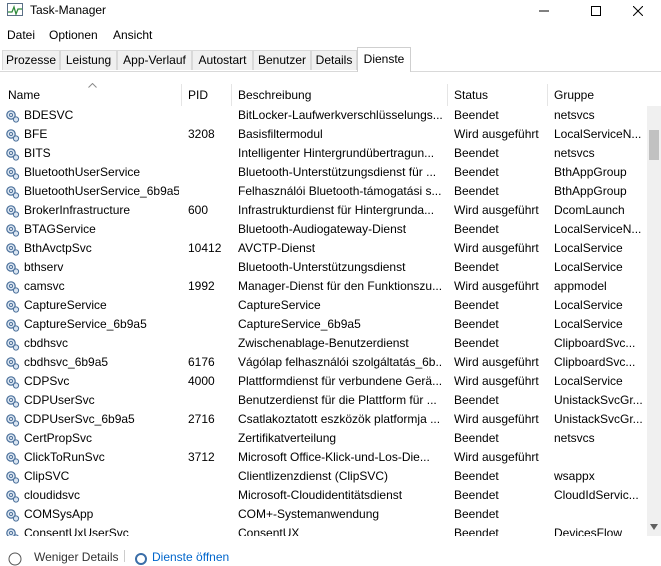 The width and height of the screenshot is (661, 566). What do you see at coordinates (44, 286) in the screenshot?
I see `service-name: camsvc` at bounding box center [44, 286].